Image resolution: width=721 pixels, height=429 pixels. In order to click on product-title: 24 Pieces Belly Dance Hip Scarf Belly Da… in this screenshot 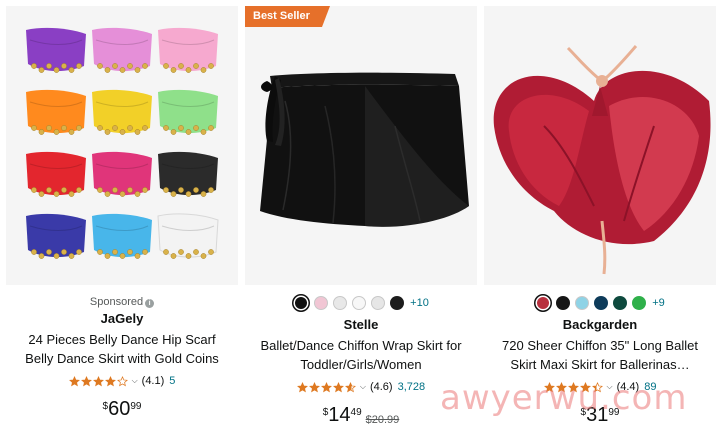, I will do `click(122, 349)`.